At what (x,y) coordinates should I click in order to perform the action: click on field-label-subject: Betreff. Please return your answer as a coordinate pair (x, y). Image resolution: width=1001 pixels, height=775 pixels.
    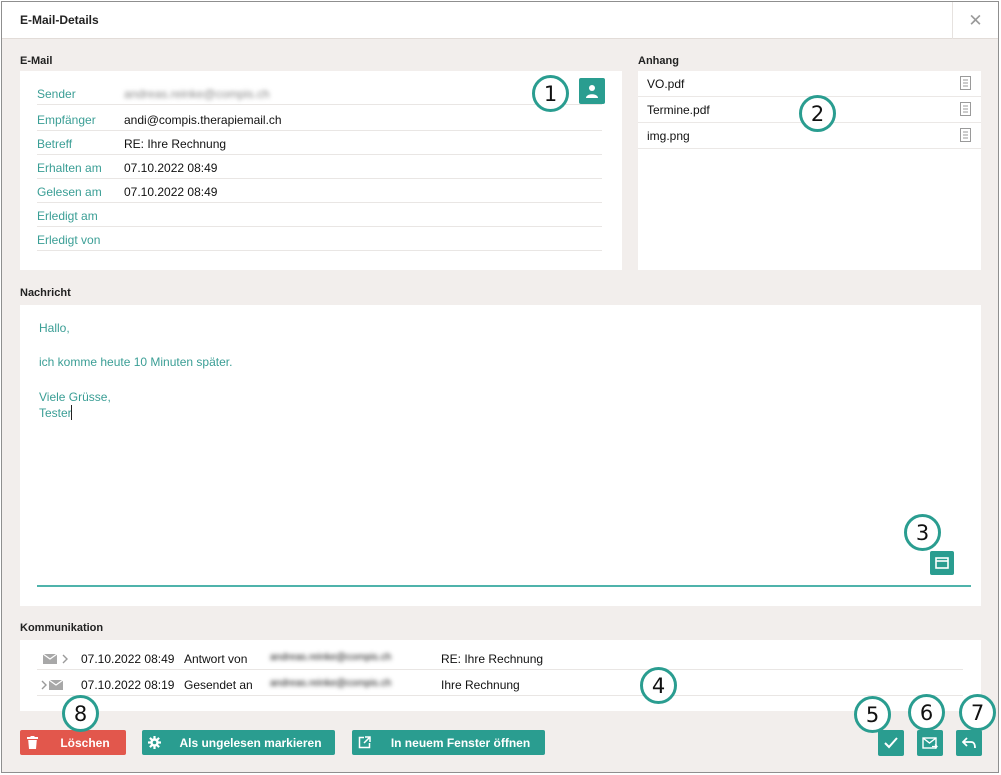
    Looking at the image, I should click on (55, 144).